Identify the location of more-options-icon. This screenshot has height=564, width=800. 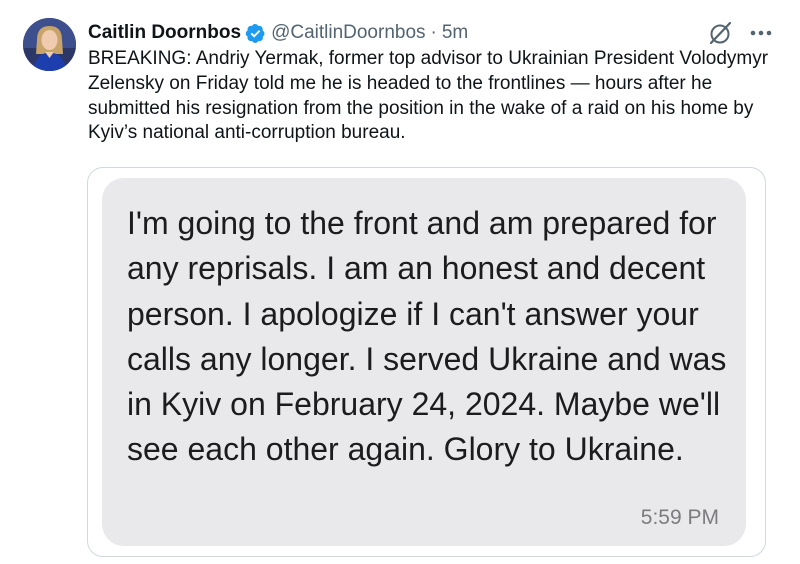
(761, 33).